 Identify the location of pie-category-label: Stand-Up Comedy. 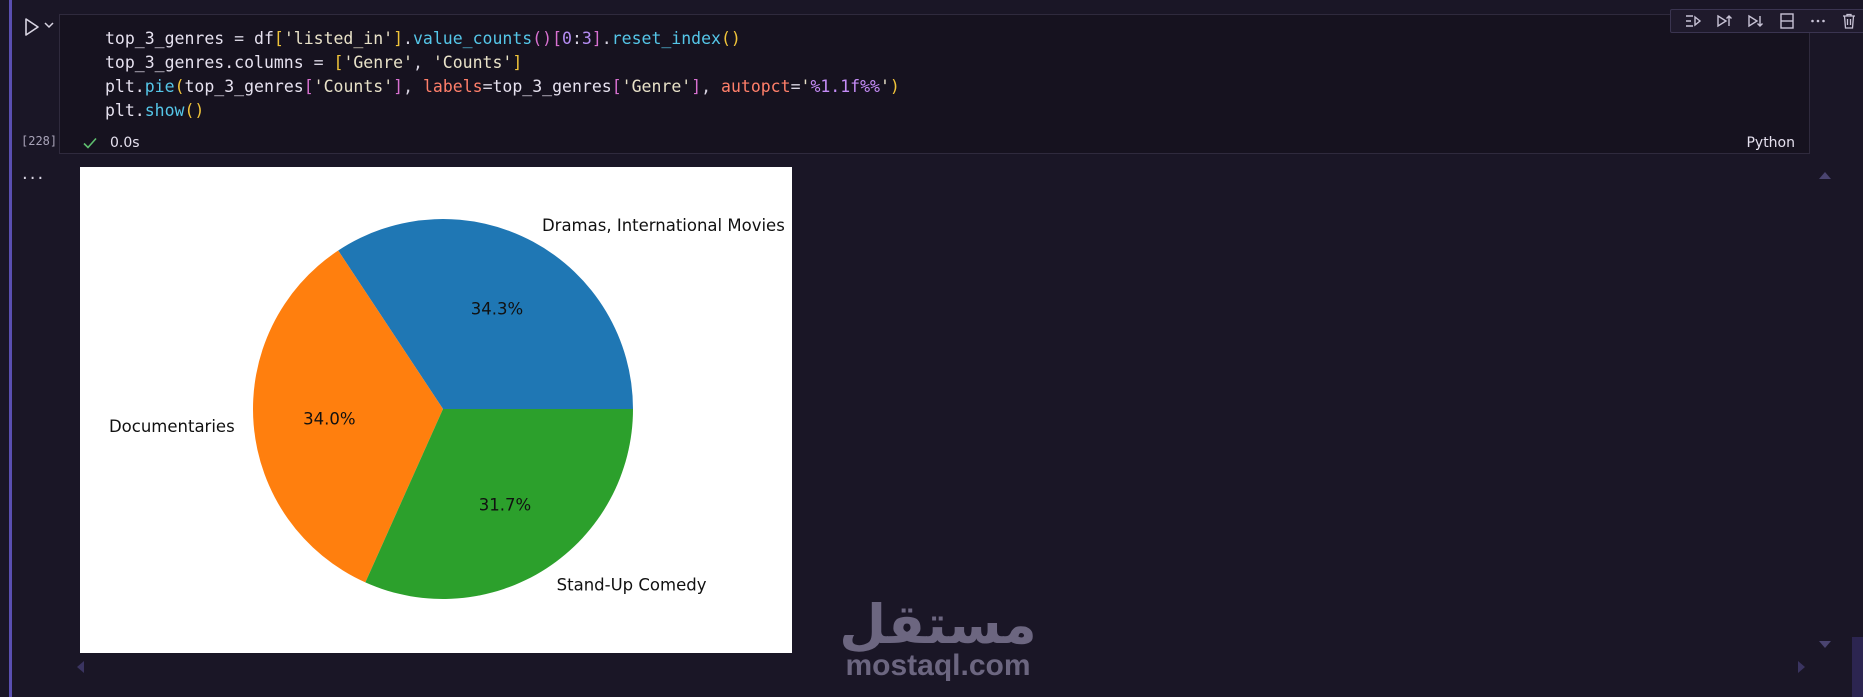
(632, 584).